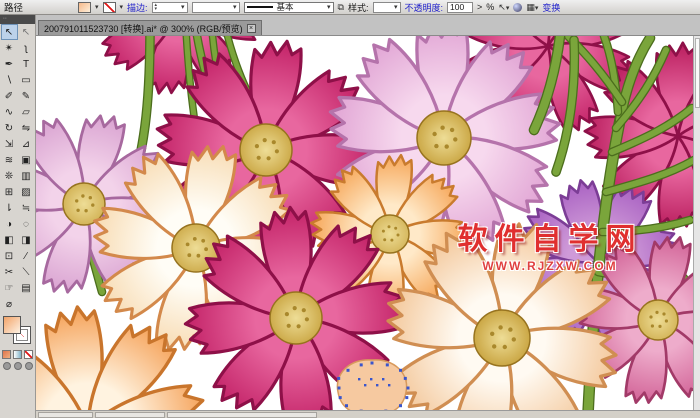 The width and height of the screenshot is (700, 418). I want to click on tool-pencil: ✎, so click(26, 96).